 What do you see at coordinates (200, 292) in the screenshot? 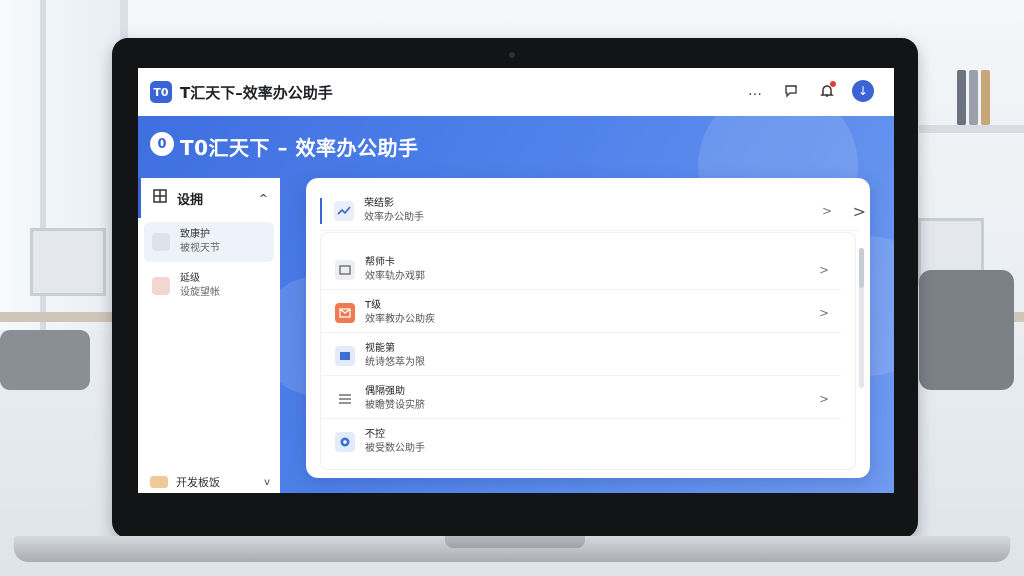
I see `sidebar-item-subtitle: 设旋望帐` at bounding box center [200, 292].